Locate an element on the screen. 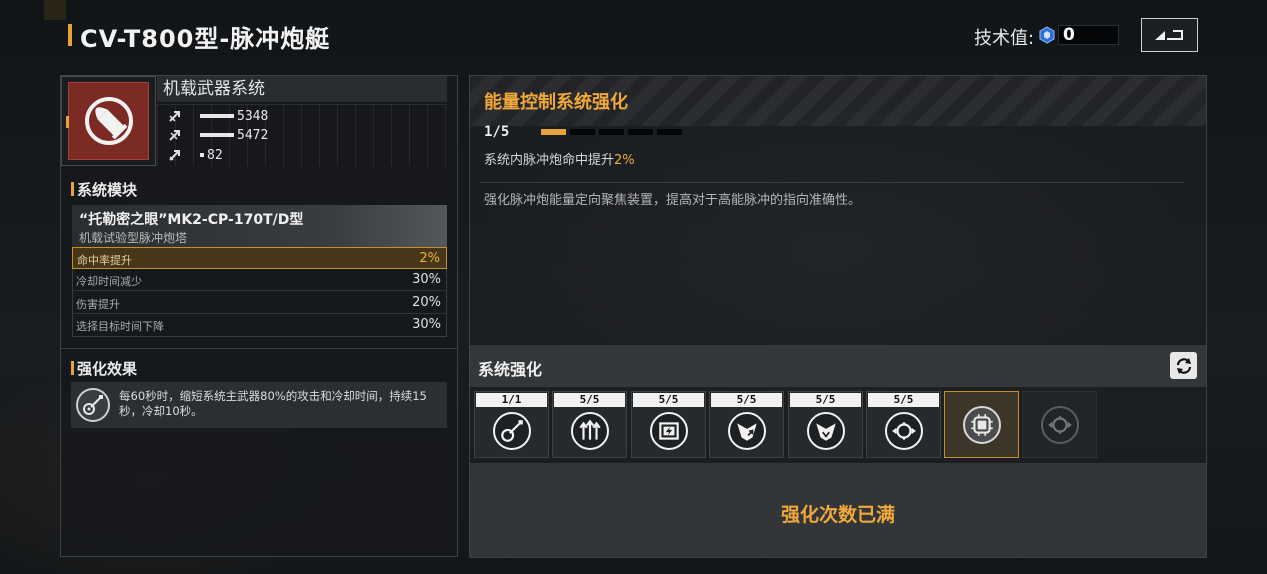 This screenshot has height=574, width=1267. skill-slot-5: 5/5 is located at coordinates (825, 424).